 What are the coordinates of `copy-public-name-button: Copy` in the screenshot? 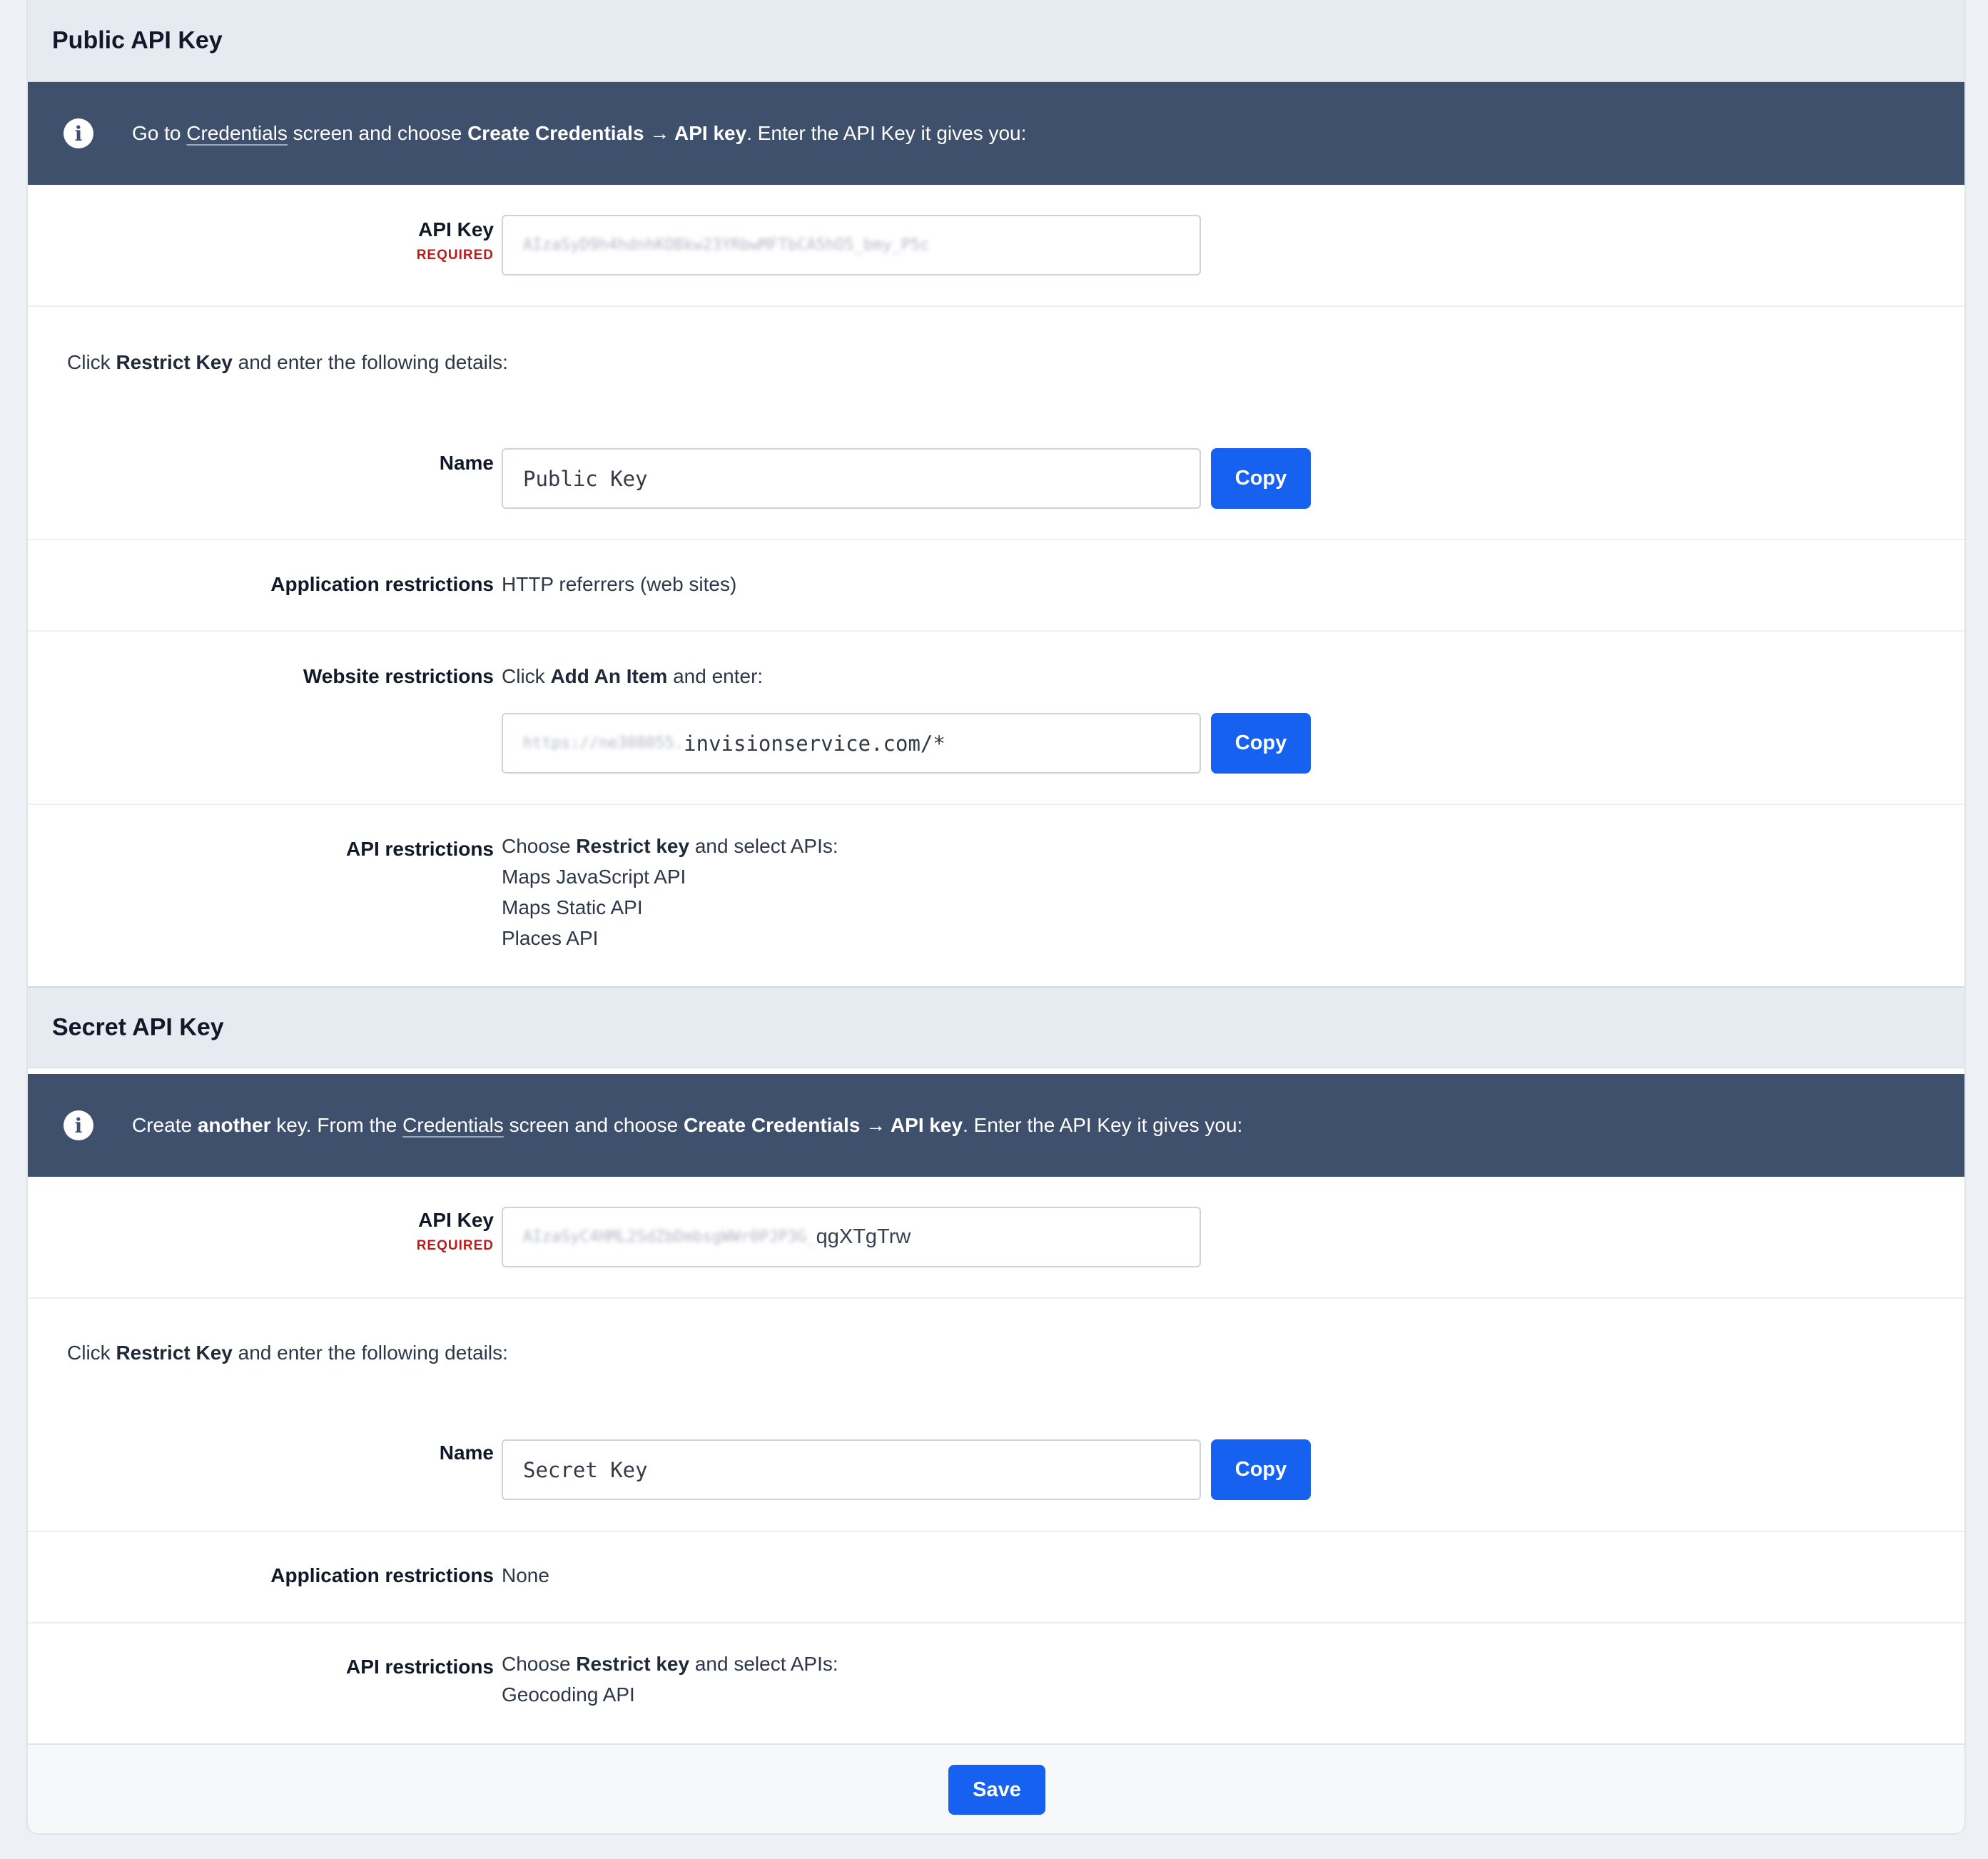 It's located at (1261, 478).